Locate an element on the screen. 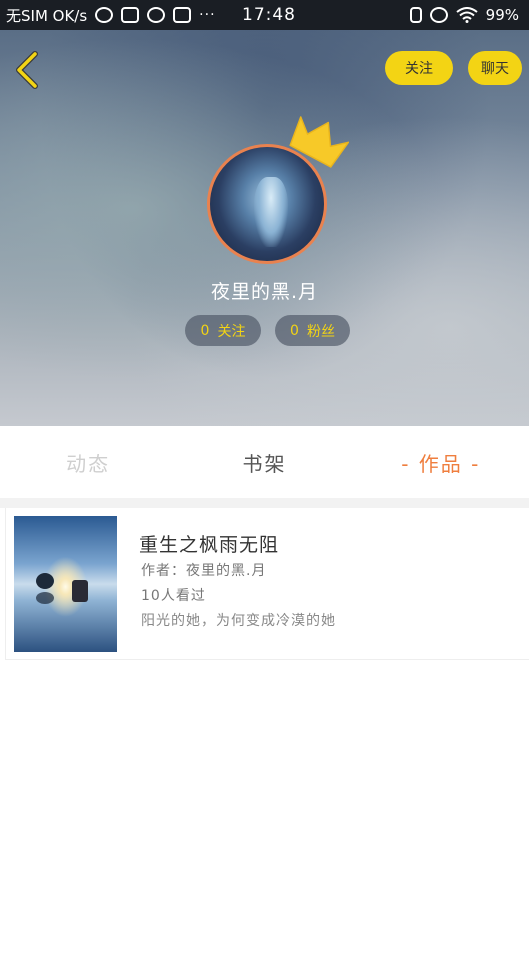 The image size is (529, 956). divider is located at coordinates (264, 503).